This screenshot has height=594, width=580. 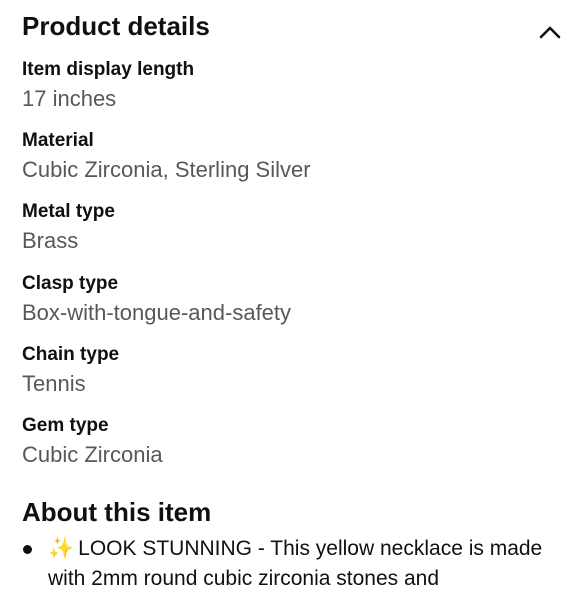 I want to click on detail-value: Tennis, so click(x=54, y=383).